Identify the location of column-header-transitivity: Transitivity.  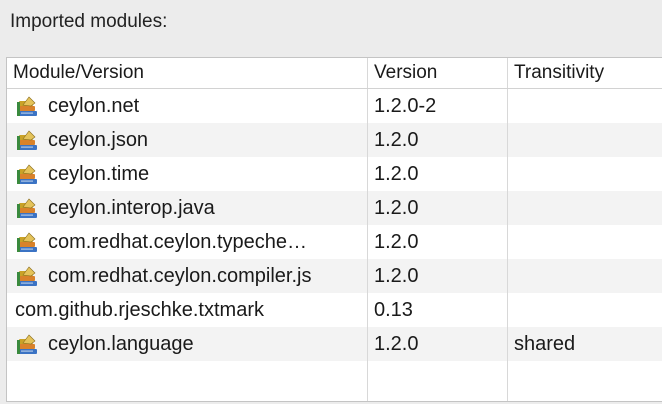
(585, 73).